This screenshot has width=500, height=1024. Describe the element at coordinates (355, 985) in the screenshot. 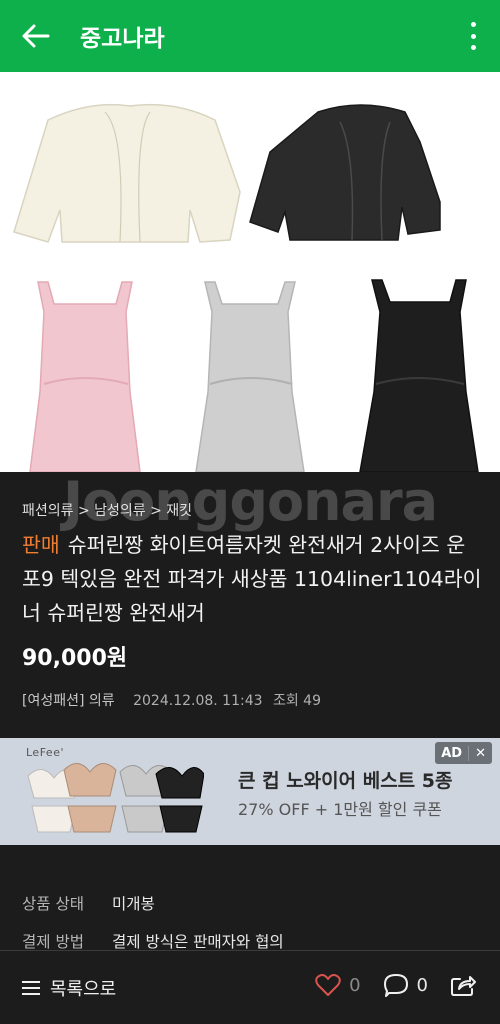

I see `like-count: 0` at that location.